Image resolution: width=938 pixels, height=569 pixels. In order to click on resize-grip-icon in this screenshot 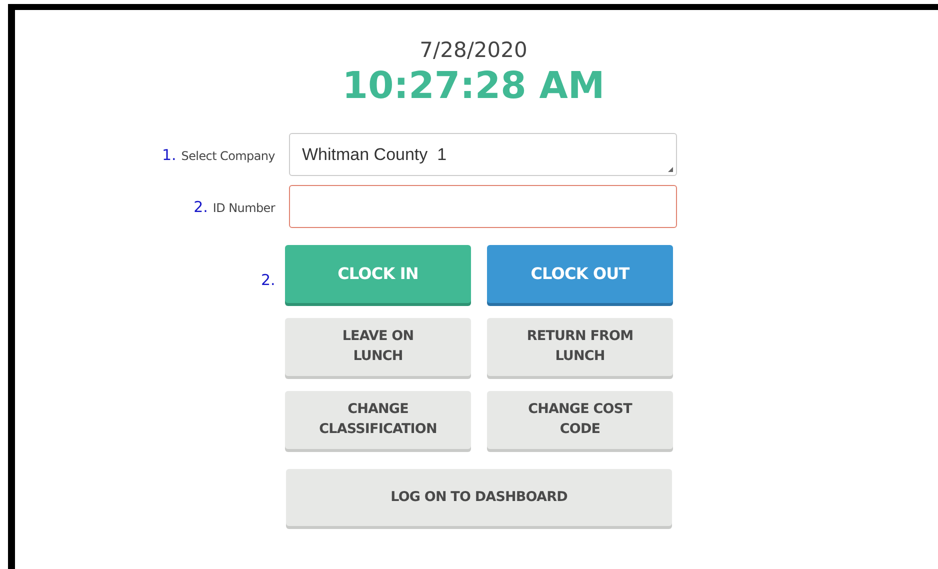, I will do `click(670, 169)`.